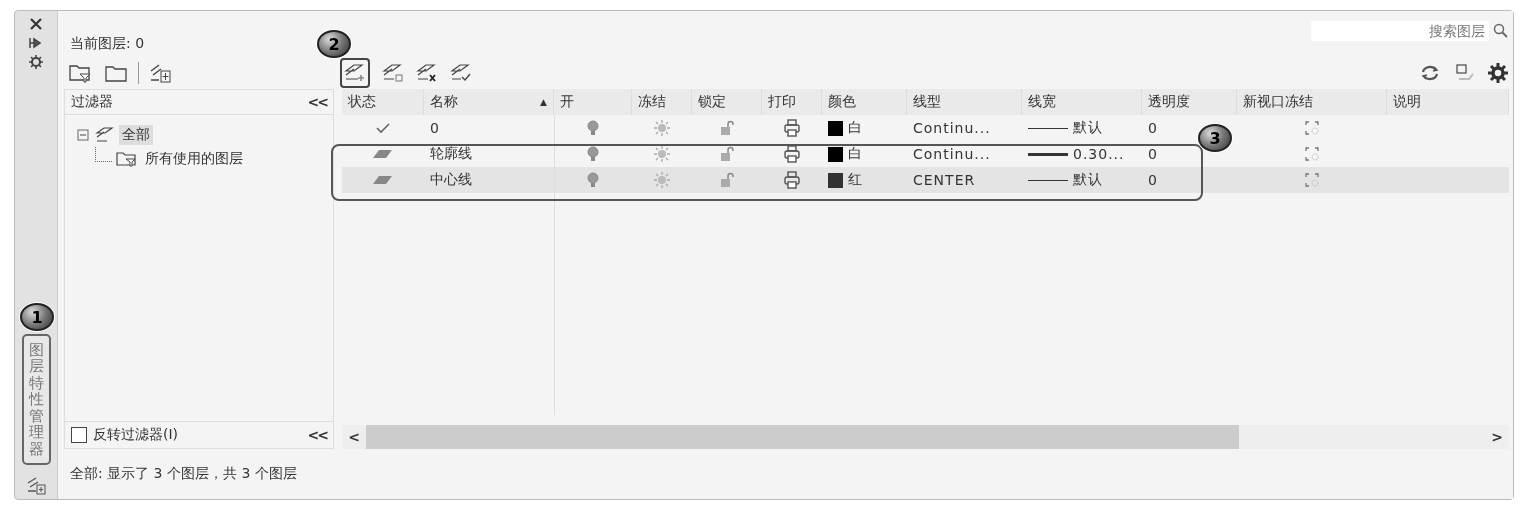 The width and height of the screenshot is (1536, 510). What do you see at coordinates (944, 180) in the screenshot?
I see `linetype-name: CENTER` at bounding box center [944, 180].